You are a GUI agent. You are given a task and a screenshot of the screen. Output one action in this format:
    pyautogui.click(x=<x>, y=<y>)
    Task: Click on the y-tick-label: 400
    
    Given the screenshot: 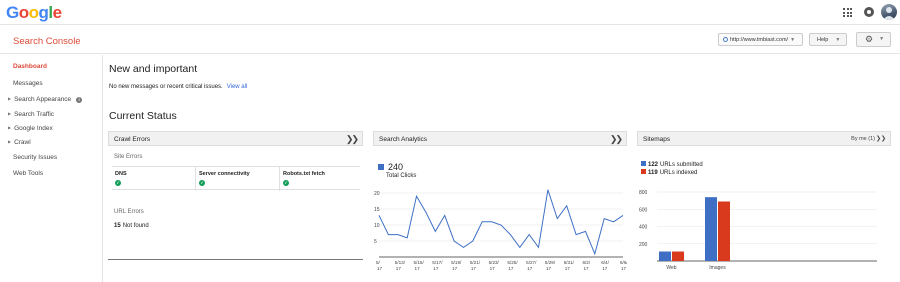 What is the action you would take?
    pyautogui.click(x=643, y=228)
    